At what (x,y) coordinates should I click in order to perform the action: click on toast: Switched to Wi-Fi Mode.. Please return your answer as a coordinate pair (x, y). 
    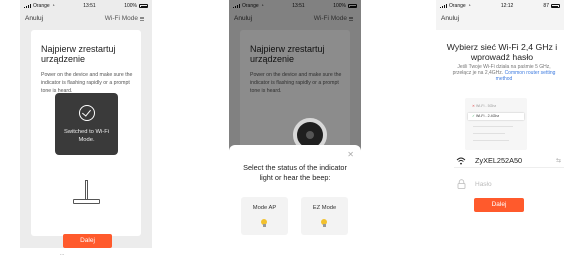
    Looking at the image, I should click on (86, 124).